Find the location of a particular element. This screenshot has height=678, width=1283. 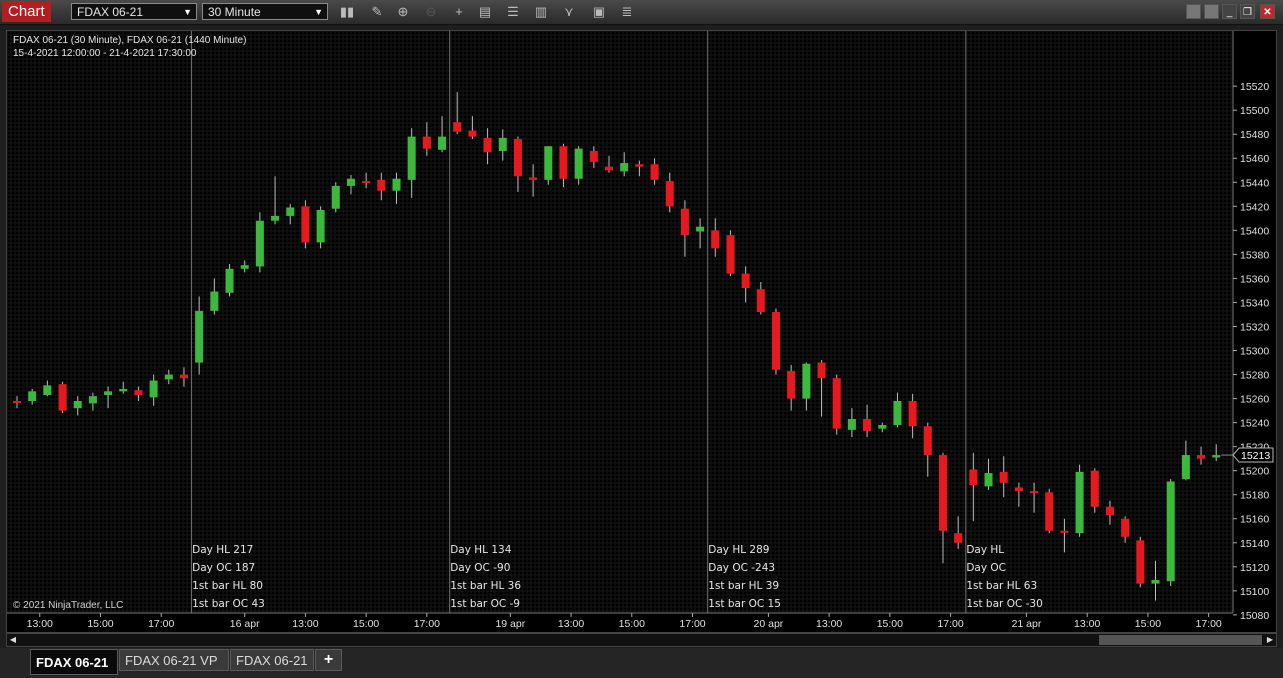

zoom-out-icon: ⊖ is located at coordinates (431, 12).